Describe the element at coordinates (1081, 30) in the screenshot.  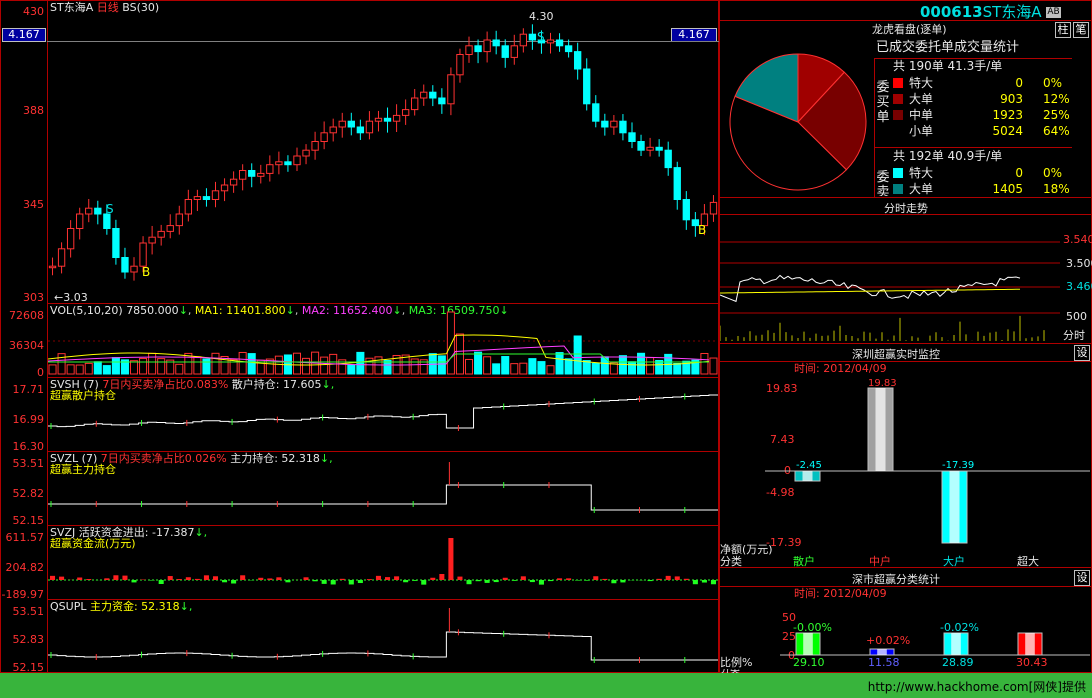
I see `tick-view-button: 笔` at that location.